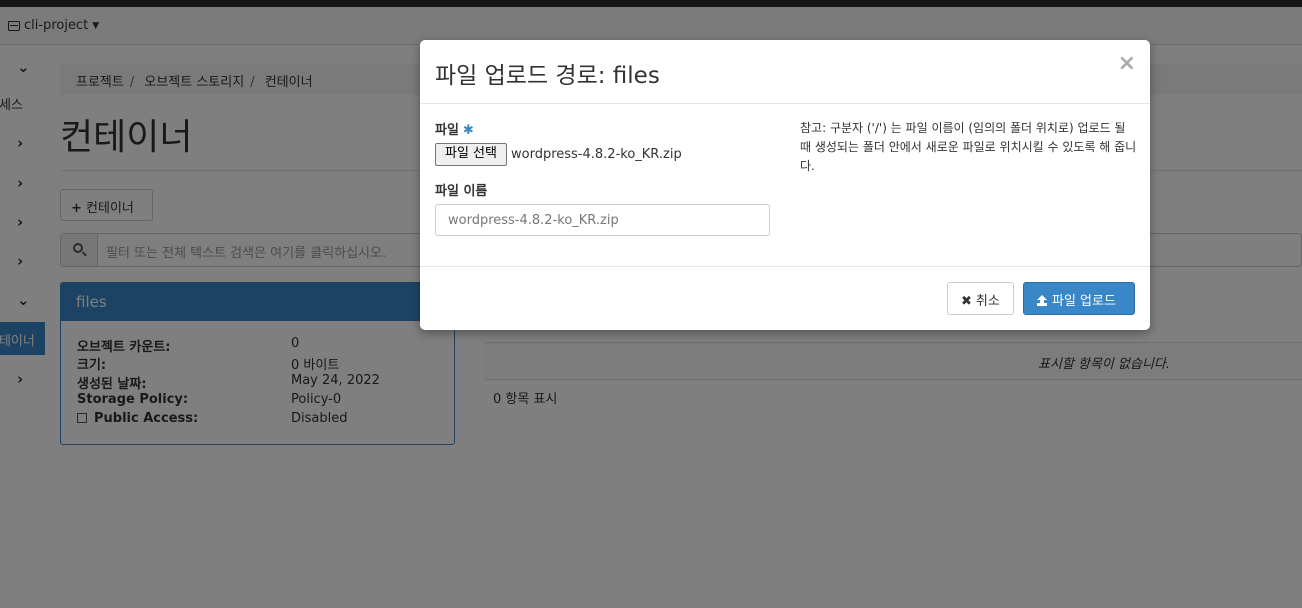  I want to click on file-label: 파일 ✱, so click(454, 128).